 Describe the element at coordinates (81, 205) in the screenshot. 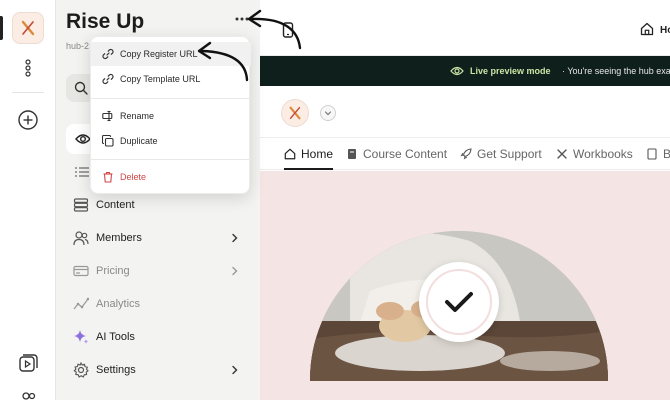

I see `database-icon` at that location.